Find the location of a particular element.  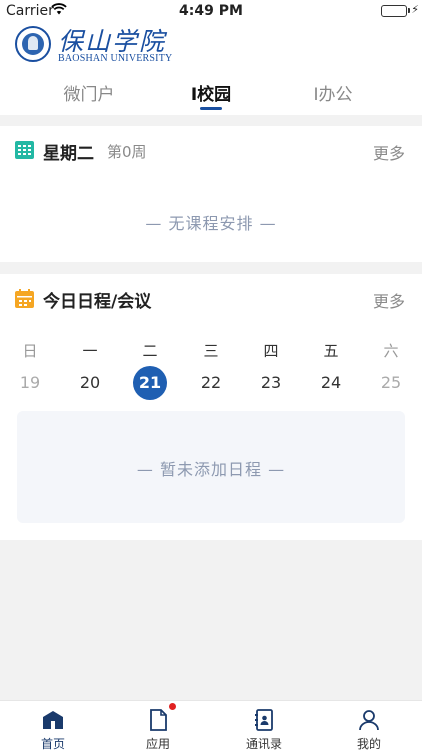

weekday-wed: 三 is located at coordinates (211, 351).